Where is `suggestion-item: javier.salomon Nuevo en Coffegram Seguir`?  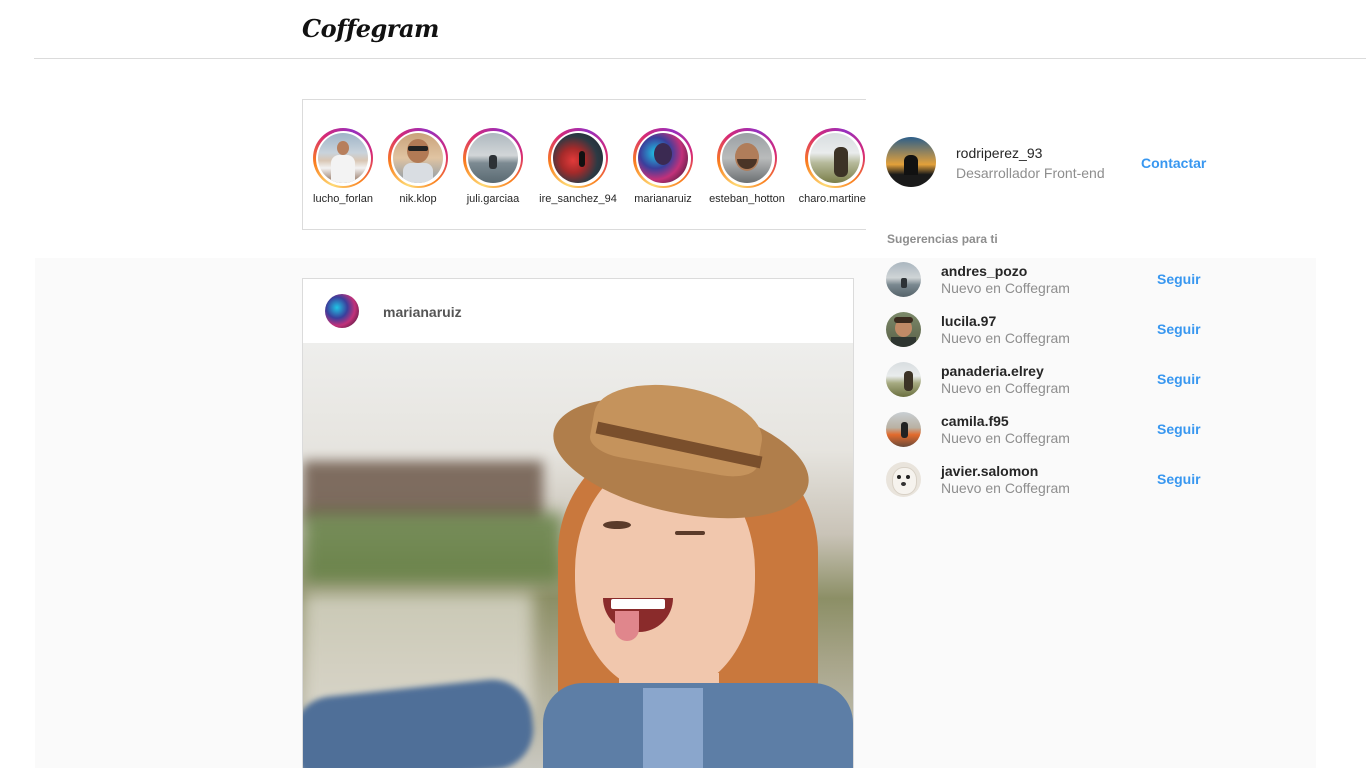 suggestion-item: javier.salomon Nuevo en Coffegram Seguir is located at coordinates (1046, 480).